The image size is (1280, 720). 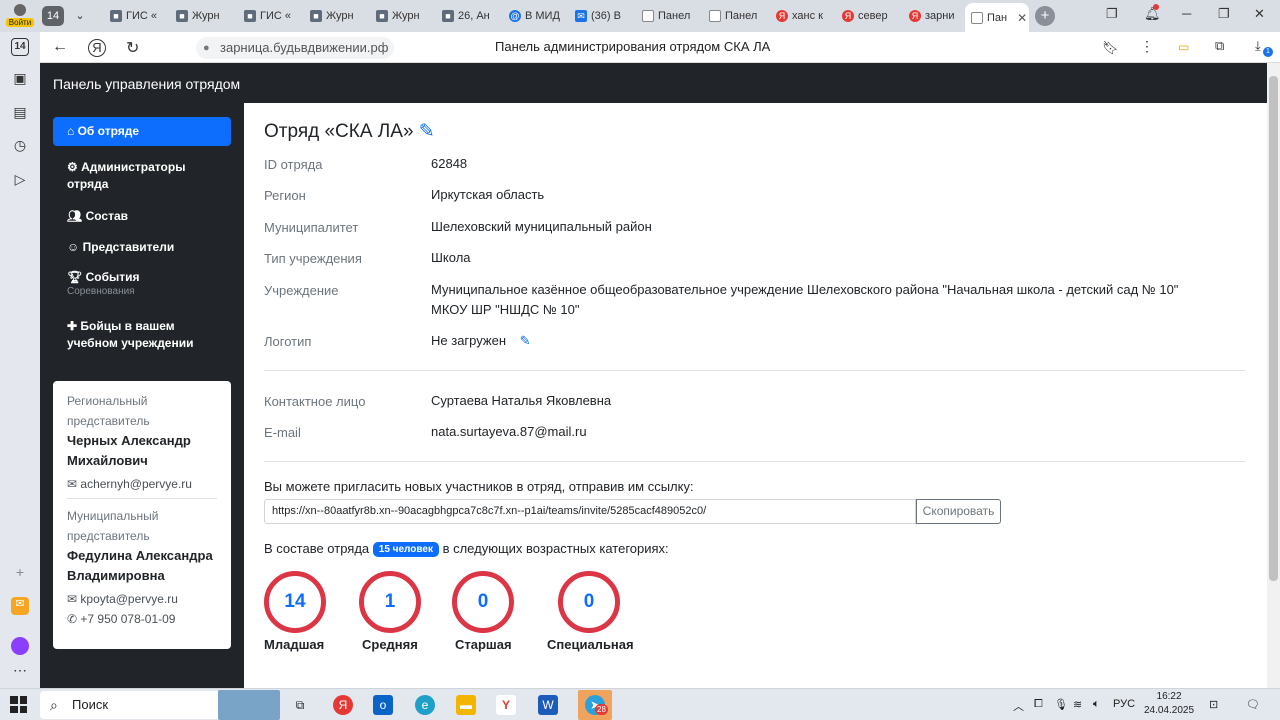 What do you see at coordinates (1253, 704) in the screenshot?
I see `notification-center-icon: 🗨︎` at bounding box center [1253, 704].